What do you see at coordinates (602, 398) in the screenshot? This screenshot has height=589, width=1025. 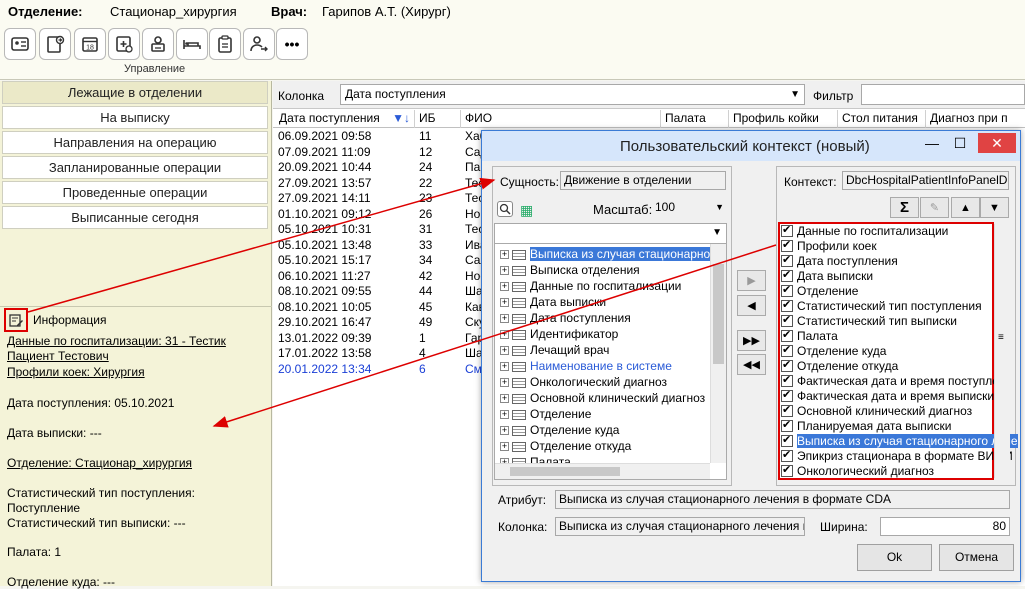 I see `tree-item: + Основной клинический диагноз` at bounding box center [602, 398].